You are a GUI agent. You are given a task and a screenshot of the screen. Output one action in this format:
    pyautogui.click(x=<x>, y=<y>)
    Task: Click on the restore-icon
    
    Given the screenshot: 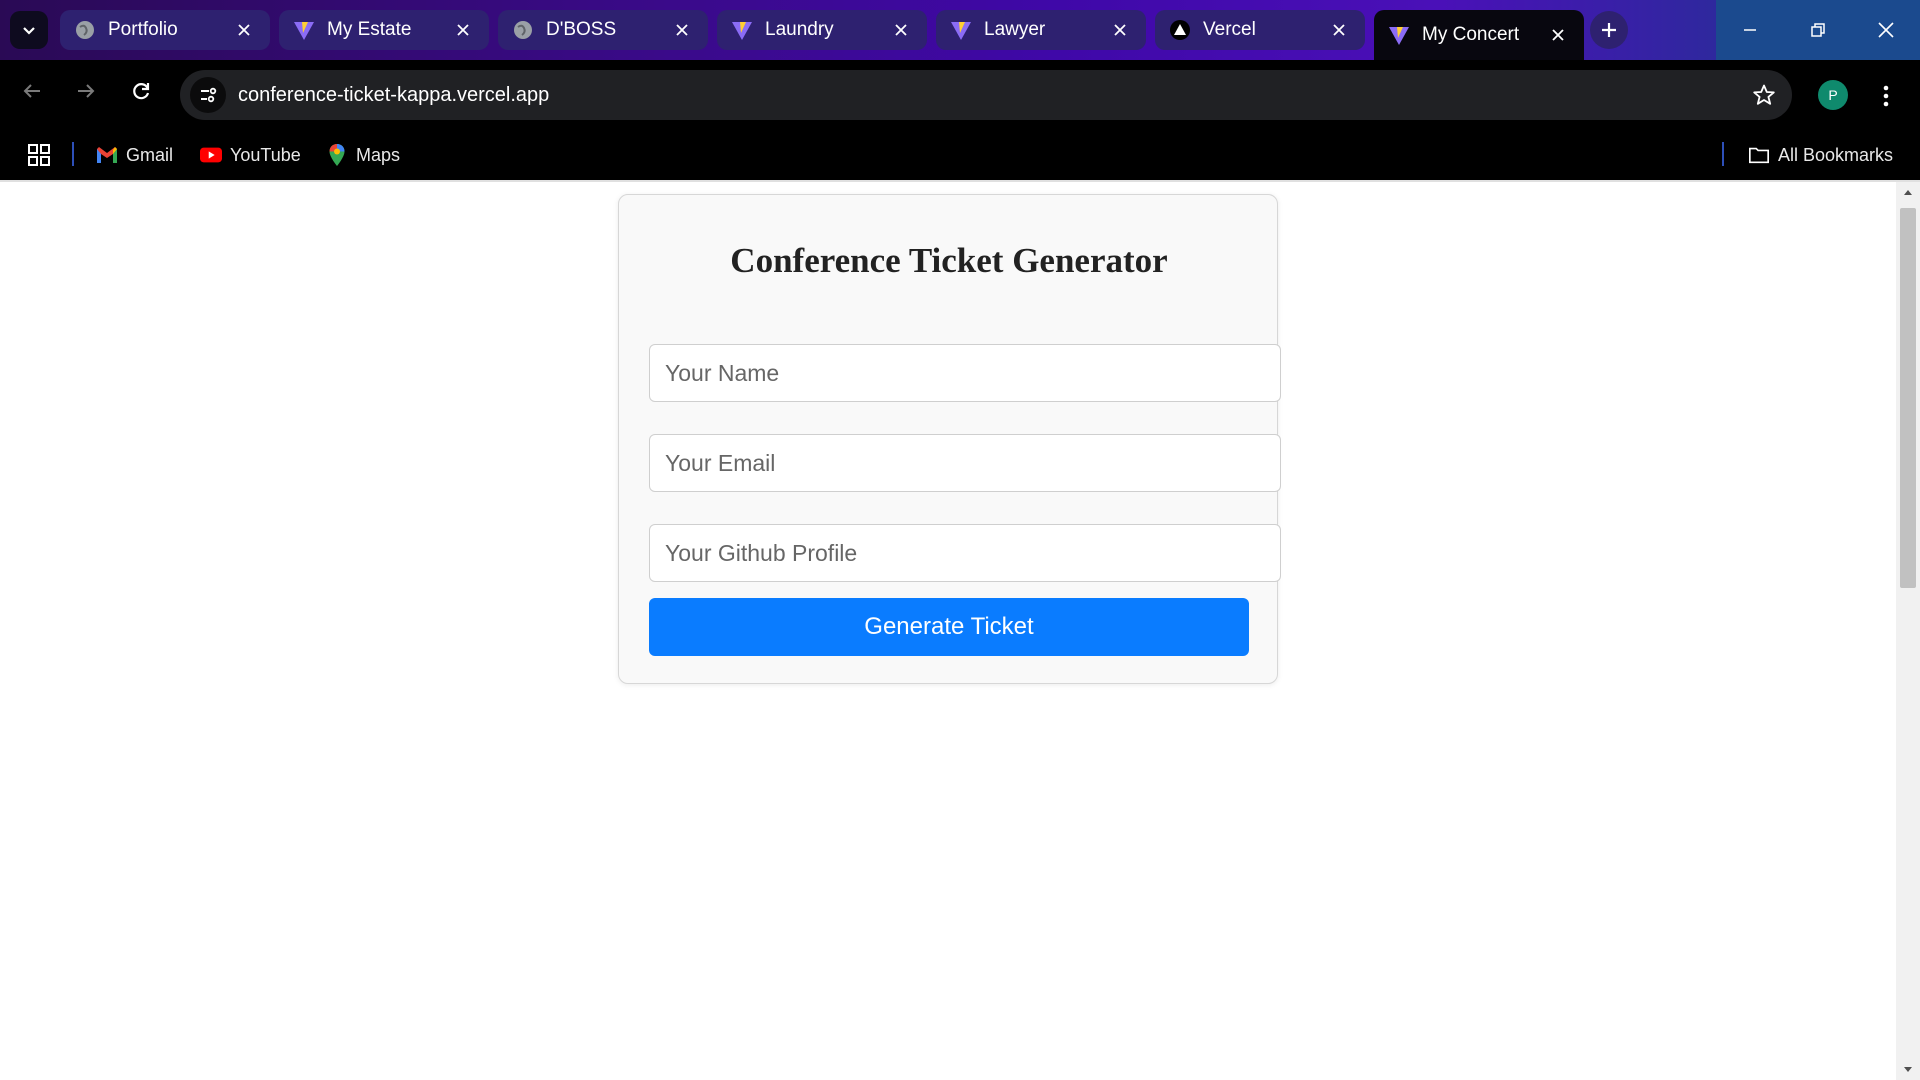 What is the action you would take?
    pyautogui.click(x=1818, y=30)
    